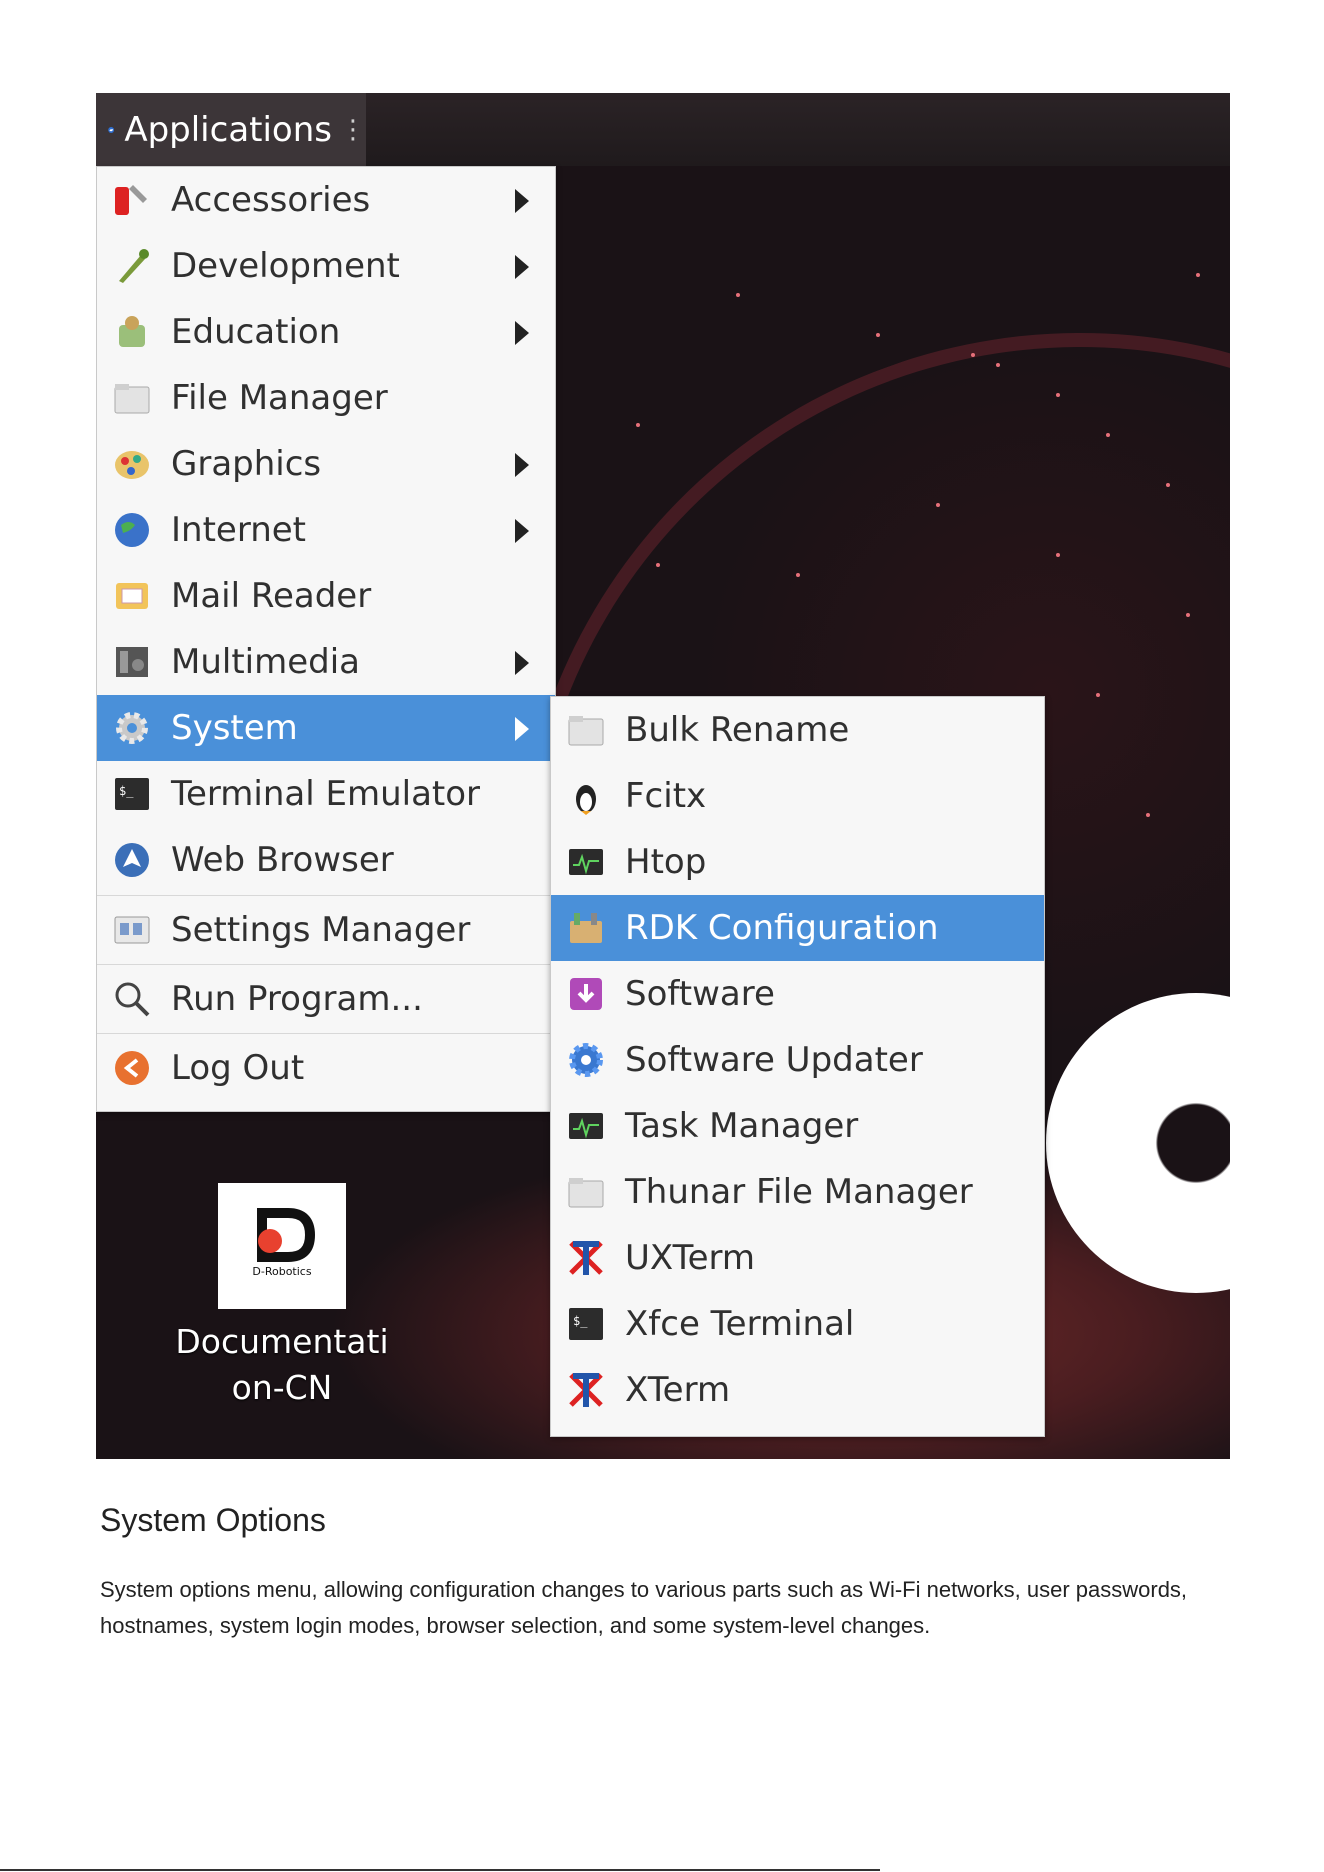 Image resolution: width=1324 pixels, height=1872 pixels. I want to click on submenu-item-label: UXTerm, so click(690, 1258).